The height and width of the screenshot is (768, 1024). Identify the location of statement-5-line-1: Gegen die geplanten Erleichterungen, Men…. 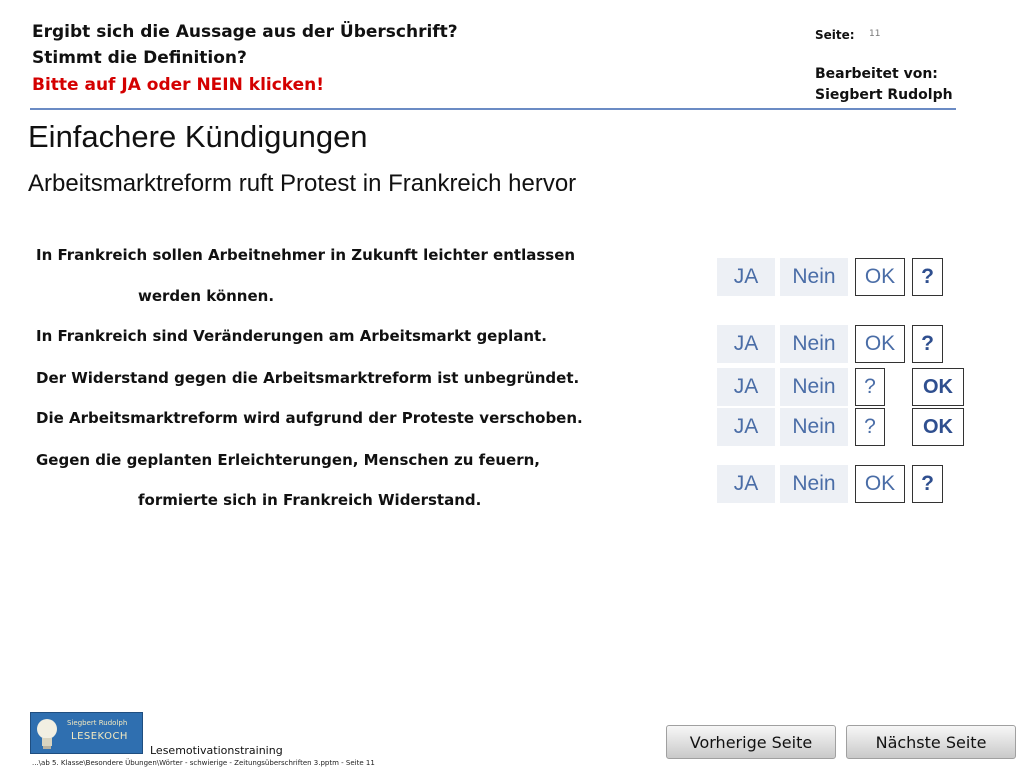
(288, 460).